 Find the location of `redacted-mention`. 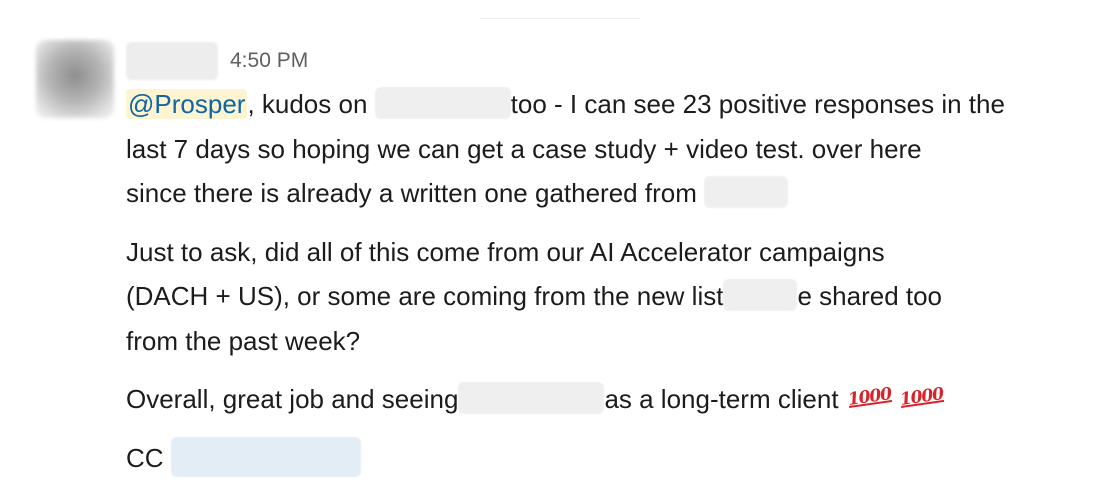

redacted-mention is located at coordinates (265, 456).